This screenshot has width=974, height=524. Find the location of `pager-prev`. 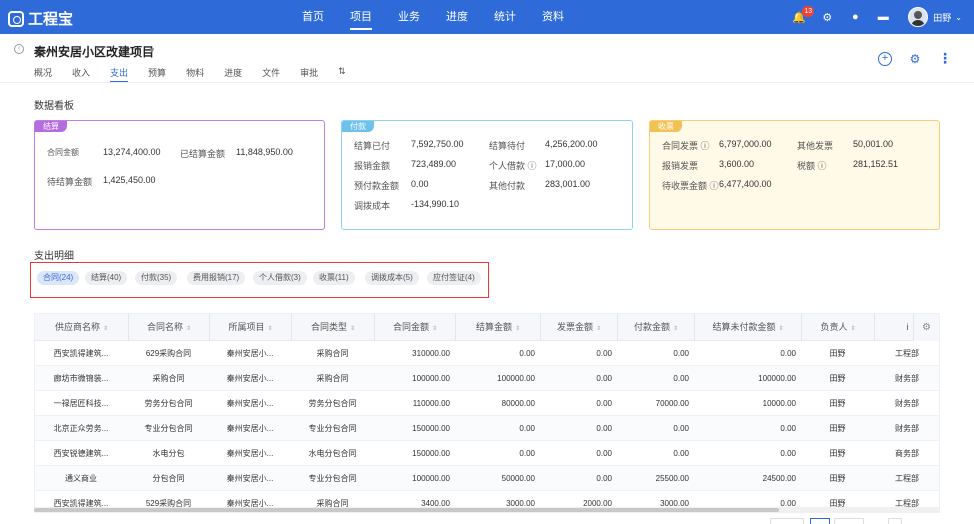

pager-prev is located at coordinates (787, 521).